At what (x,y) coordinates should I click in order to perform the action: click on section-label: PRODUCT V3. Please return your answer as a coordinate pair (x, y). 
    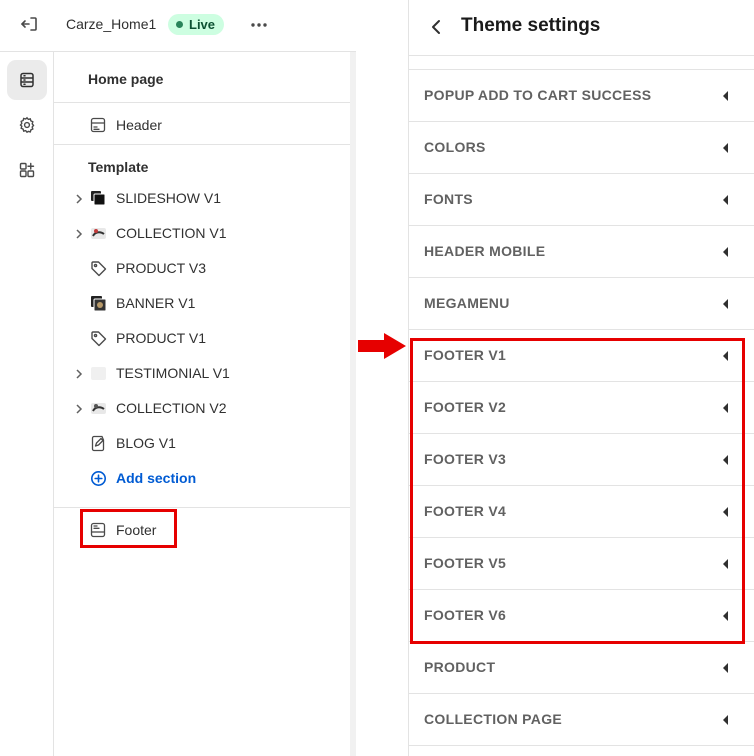
    Looking at the image, I should click on (161, 268).